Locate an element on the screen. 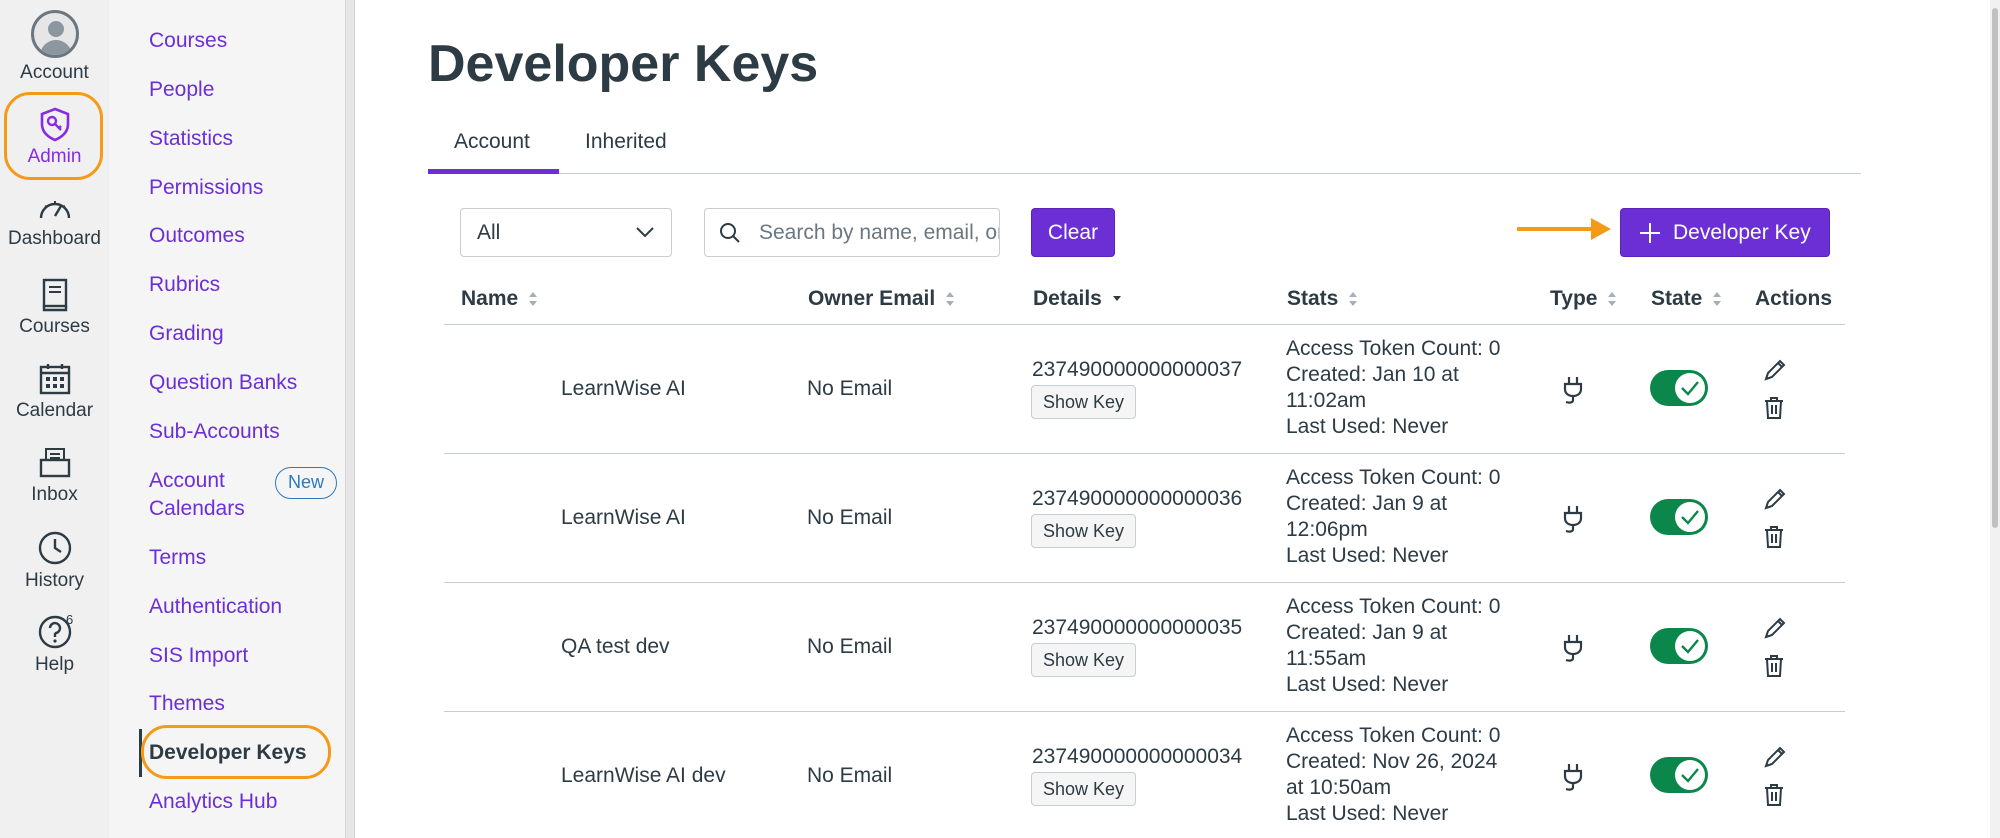  subnav-sub-accounts: Sub-Accounts is located at coordinates (214, 432).